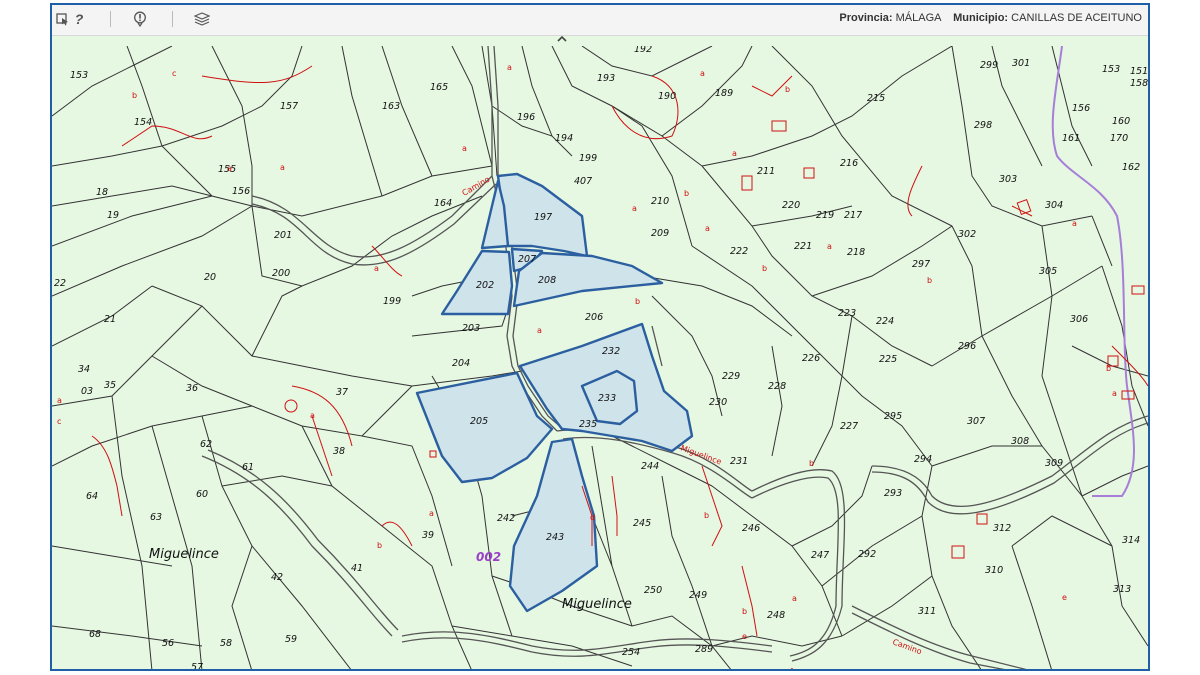 The height and width of the screenshot is (675, 1200). I want to click on parcel-label: 242, so click(506, 518).